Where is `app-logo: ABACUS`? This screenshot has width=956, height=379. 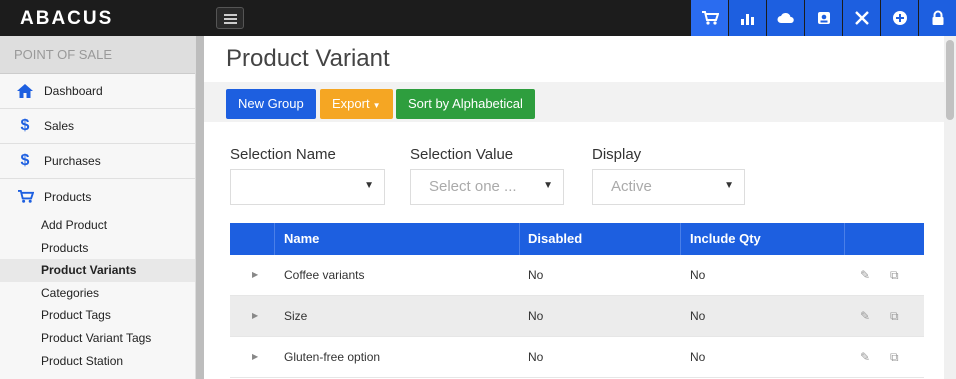
app-logo: ABACUS is located at coordinates (66, 19).